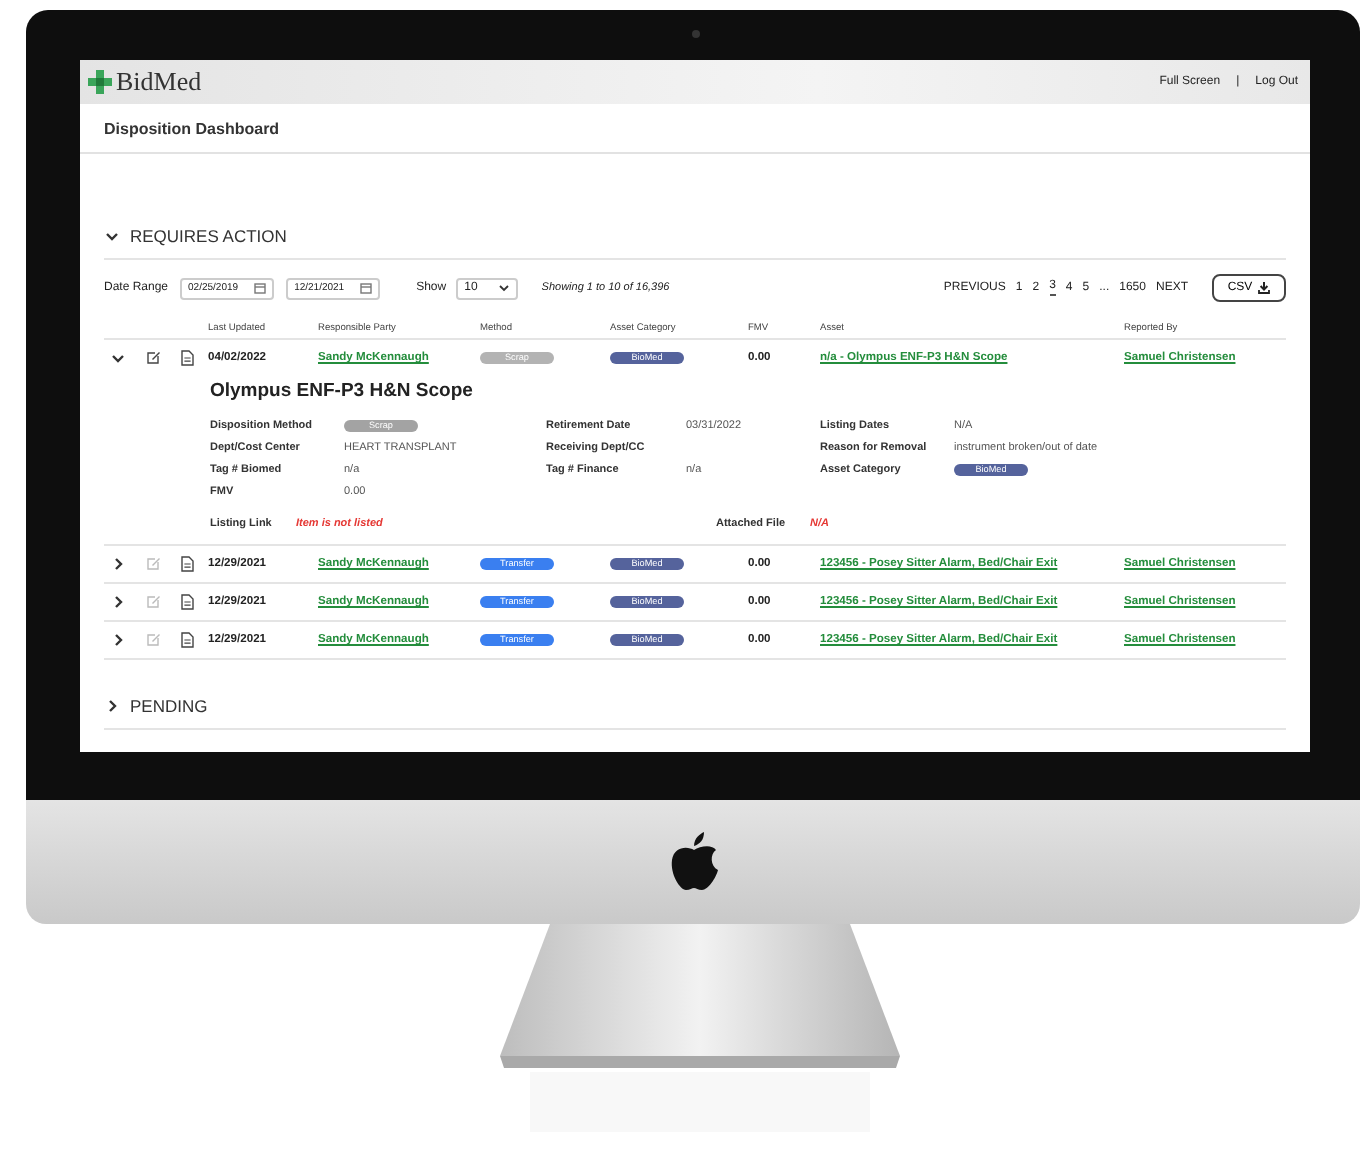 The height and width of the screenshot is (1172, 1372). What do you see at coordinates (342, 391) in the screenshot?
I see `asset-title: Olympus ENF-P3 H&N Scope` at bounding box center [342, 391].